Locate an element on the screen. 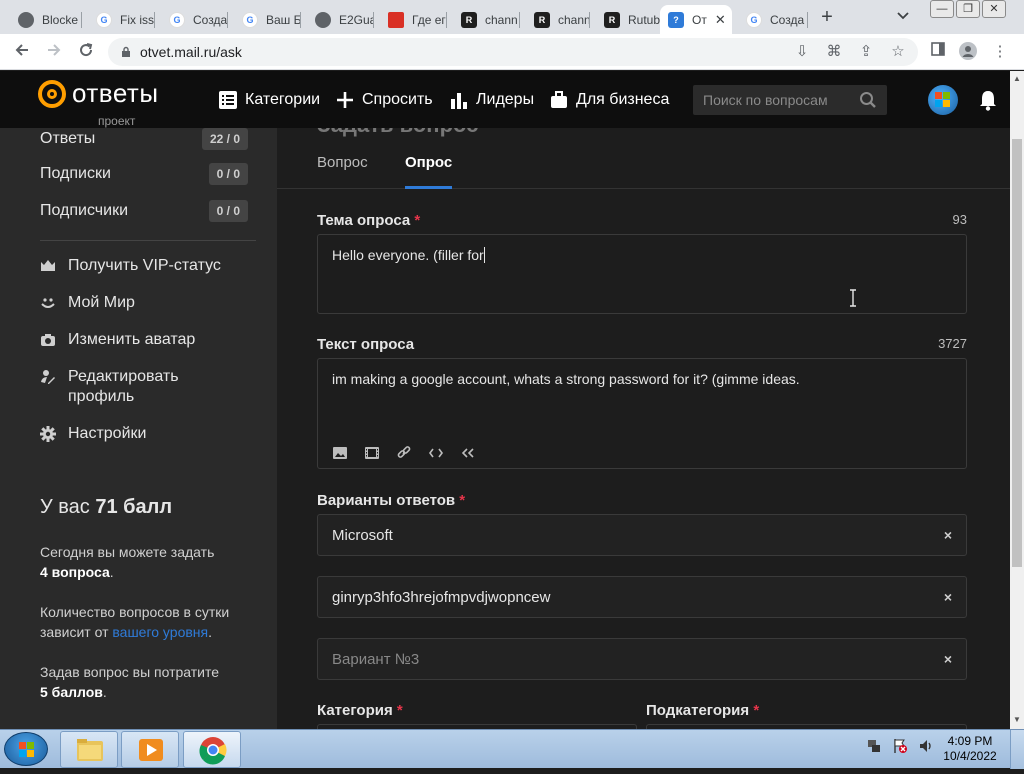 This screenshot has height=774, width=1024. video-icon is located at coordinates (372, 453).